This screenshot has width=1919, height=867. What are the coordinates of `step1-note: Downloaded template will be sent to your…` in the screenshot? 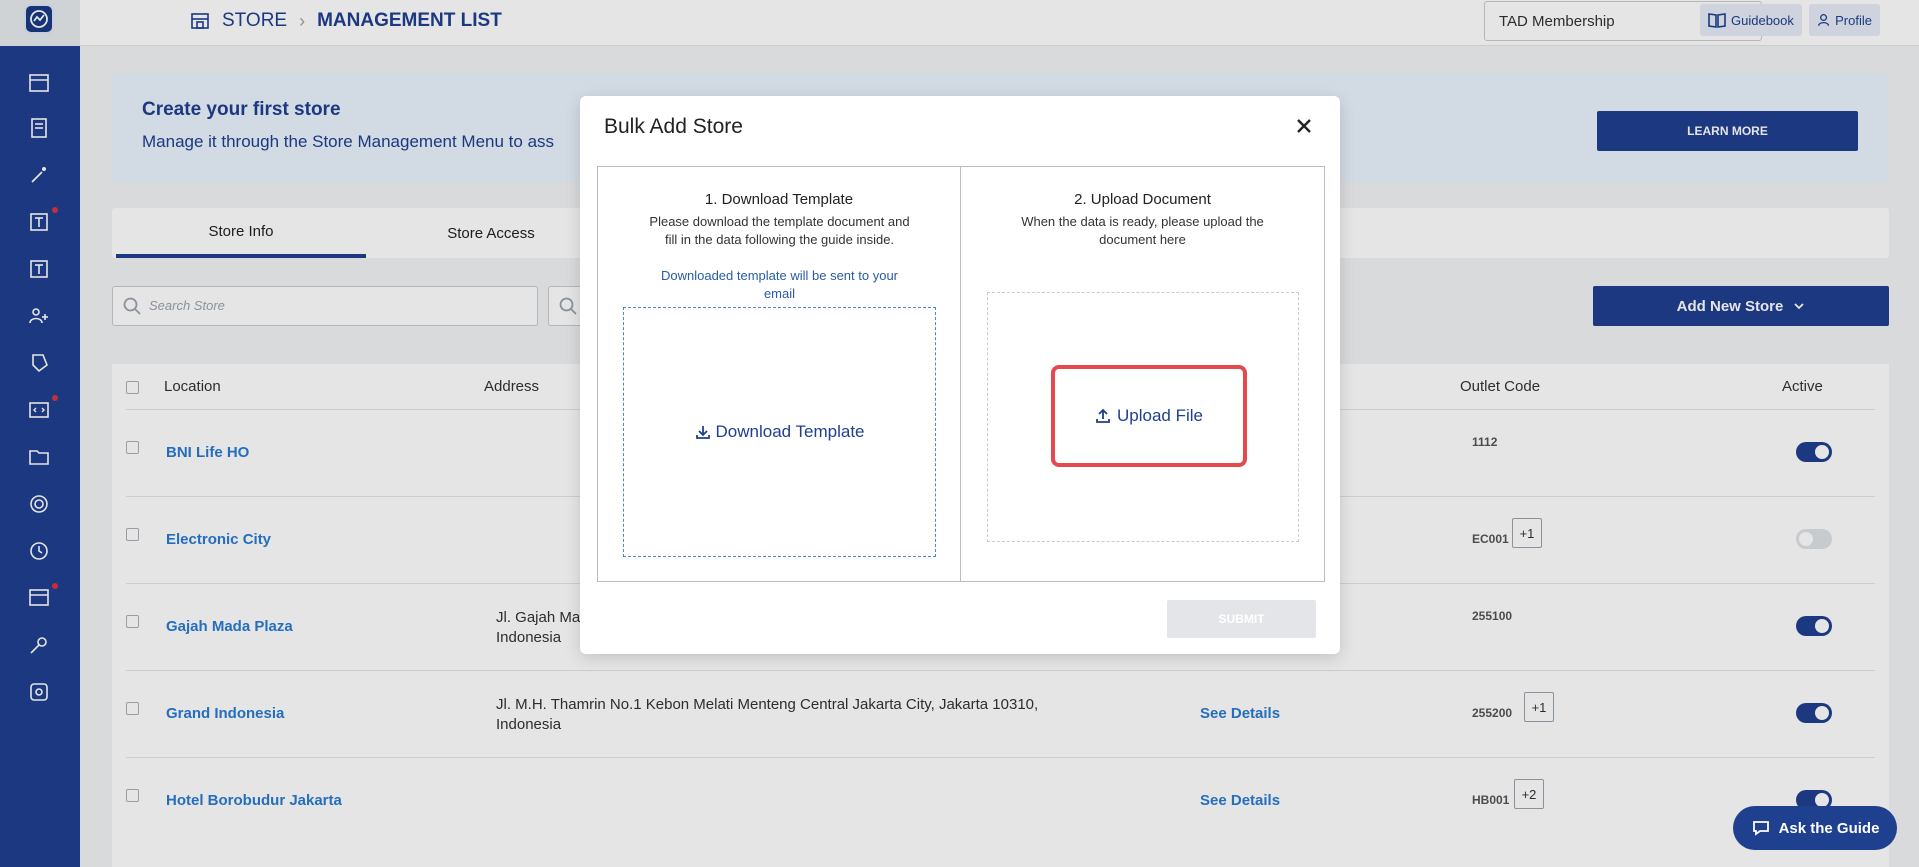 It's located at (779, 284).